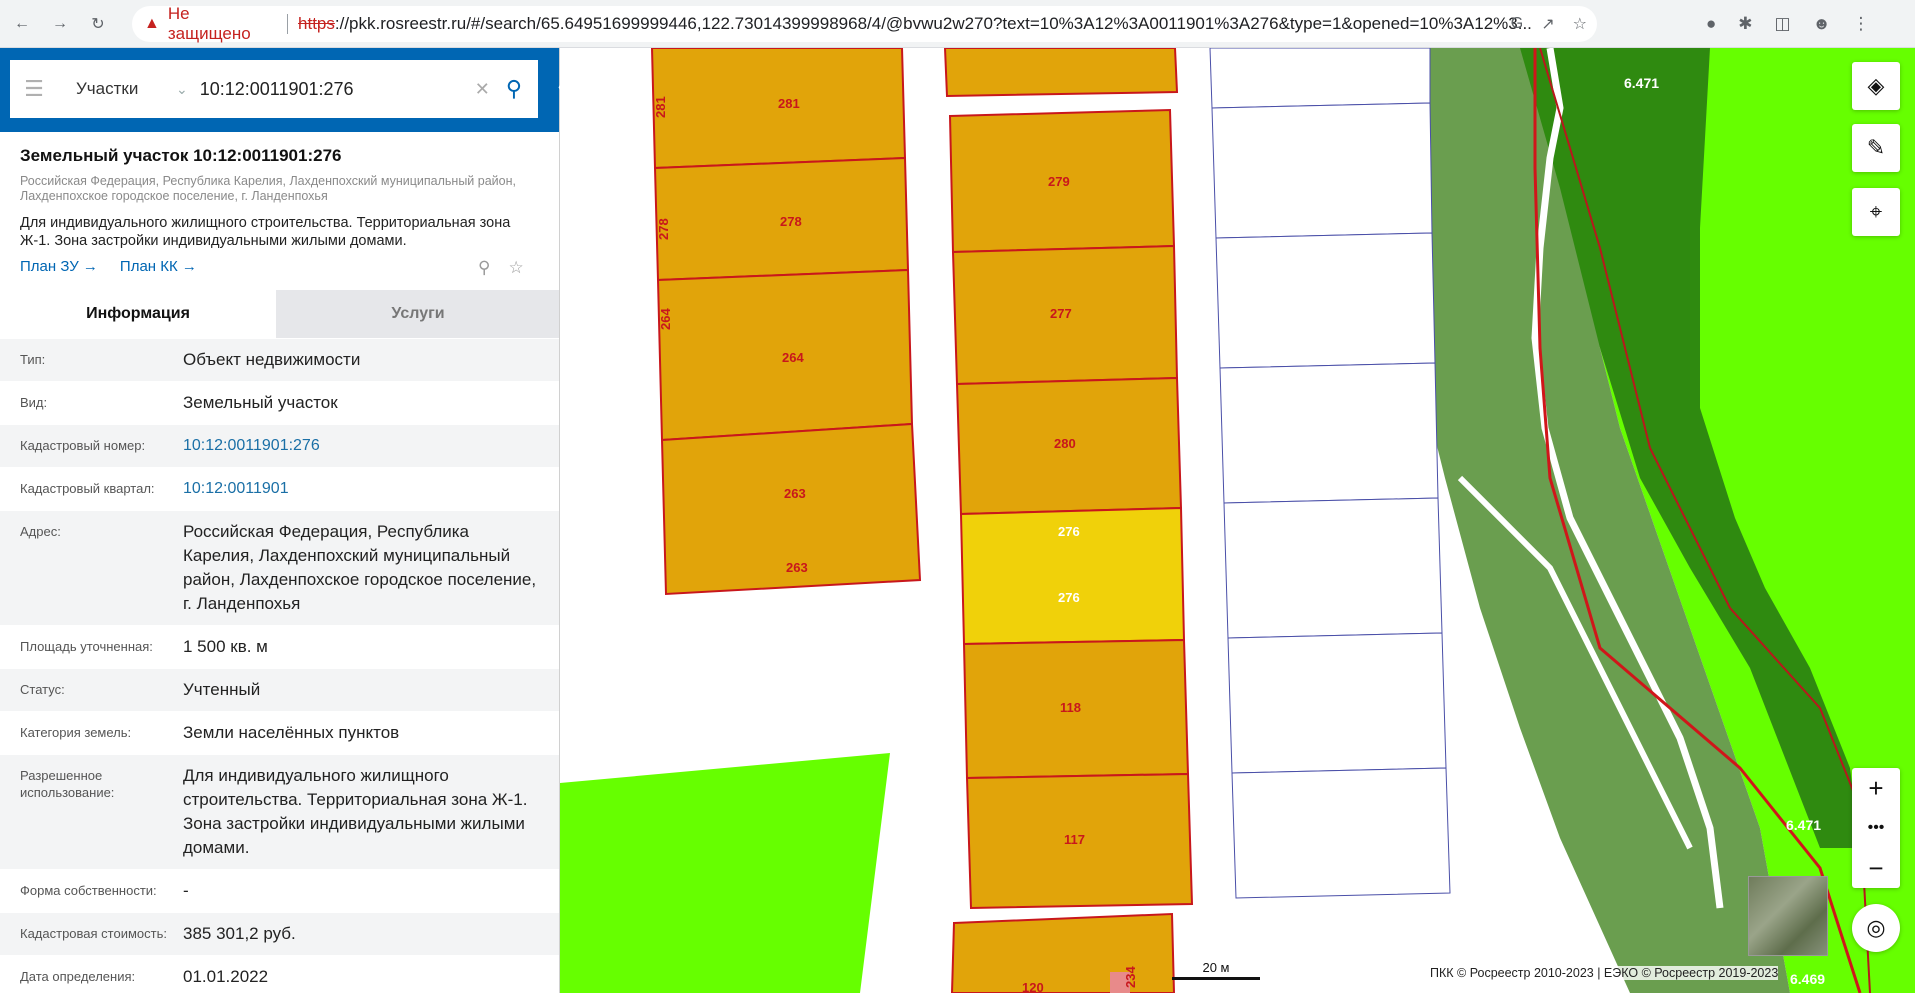 The height and width of the screenshot is (993, 1915). Describe the element at coordinates (279, 933) in the screenshot. I see `info-row-cost: Кадастровая стоимость: 385 301,2 руб.` at that location.